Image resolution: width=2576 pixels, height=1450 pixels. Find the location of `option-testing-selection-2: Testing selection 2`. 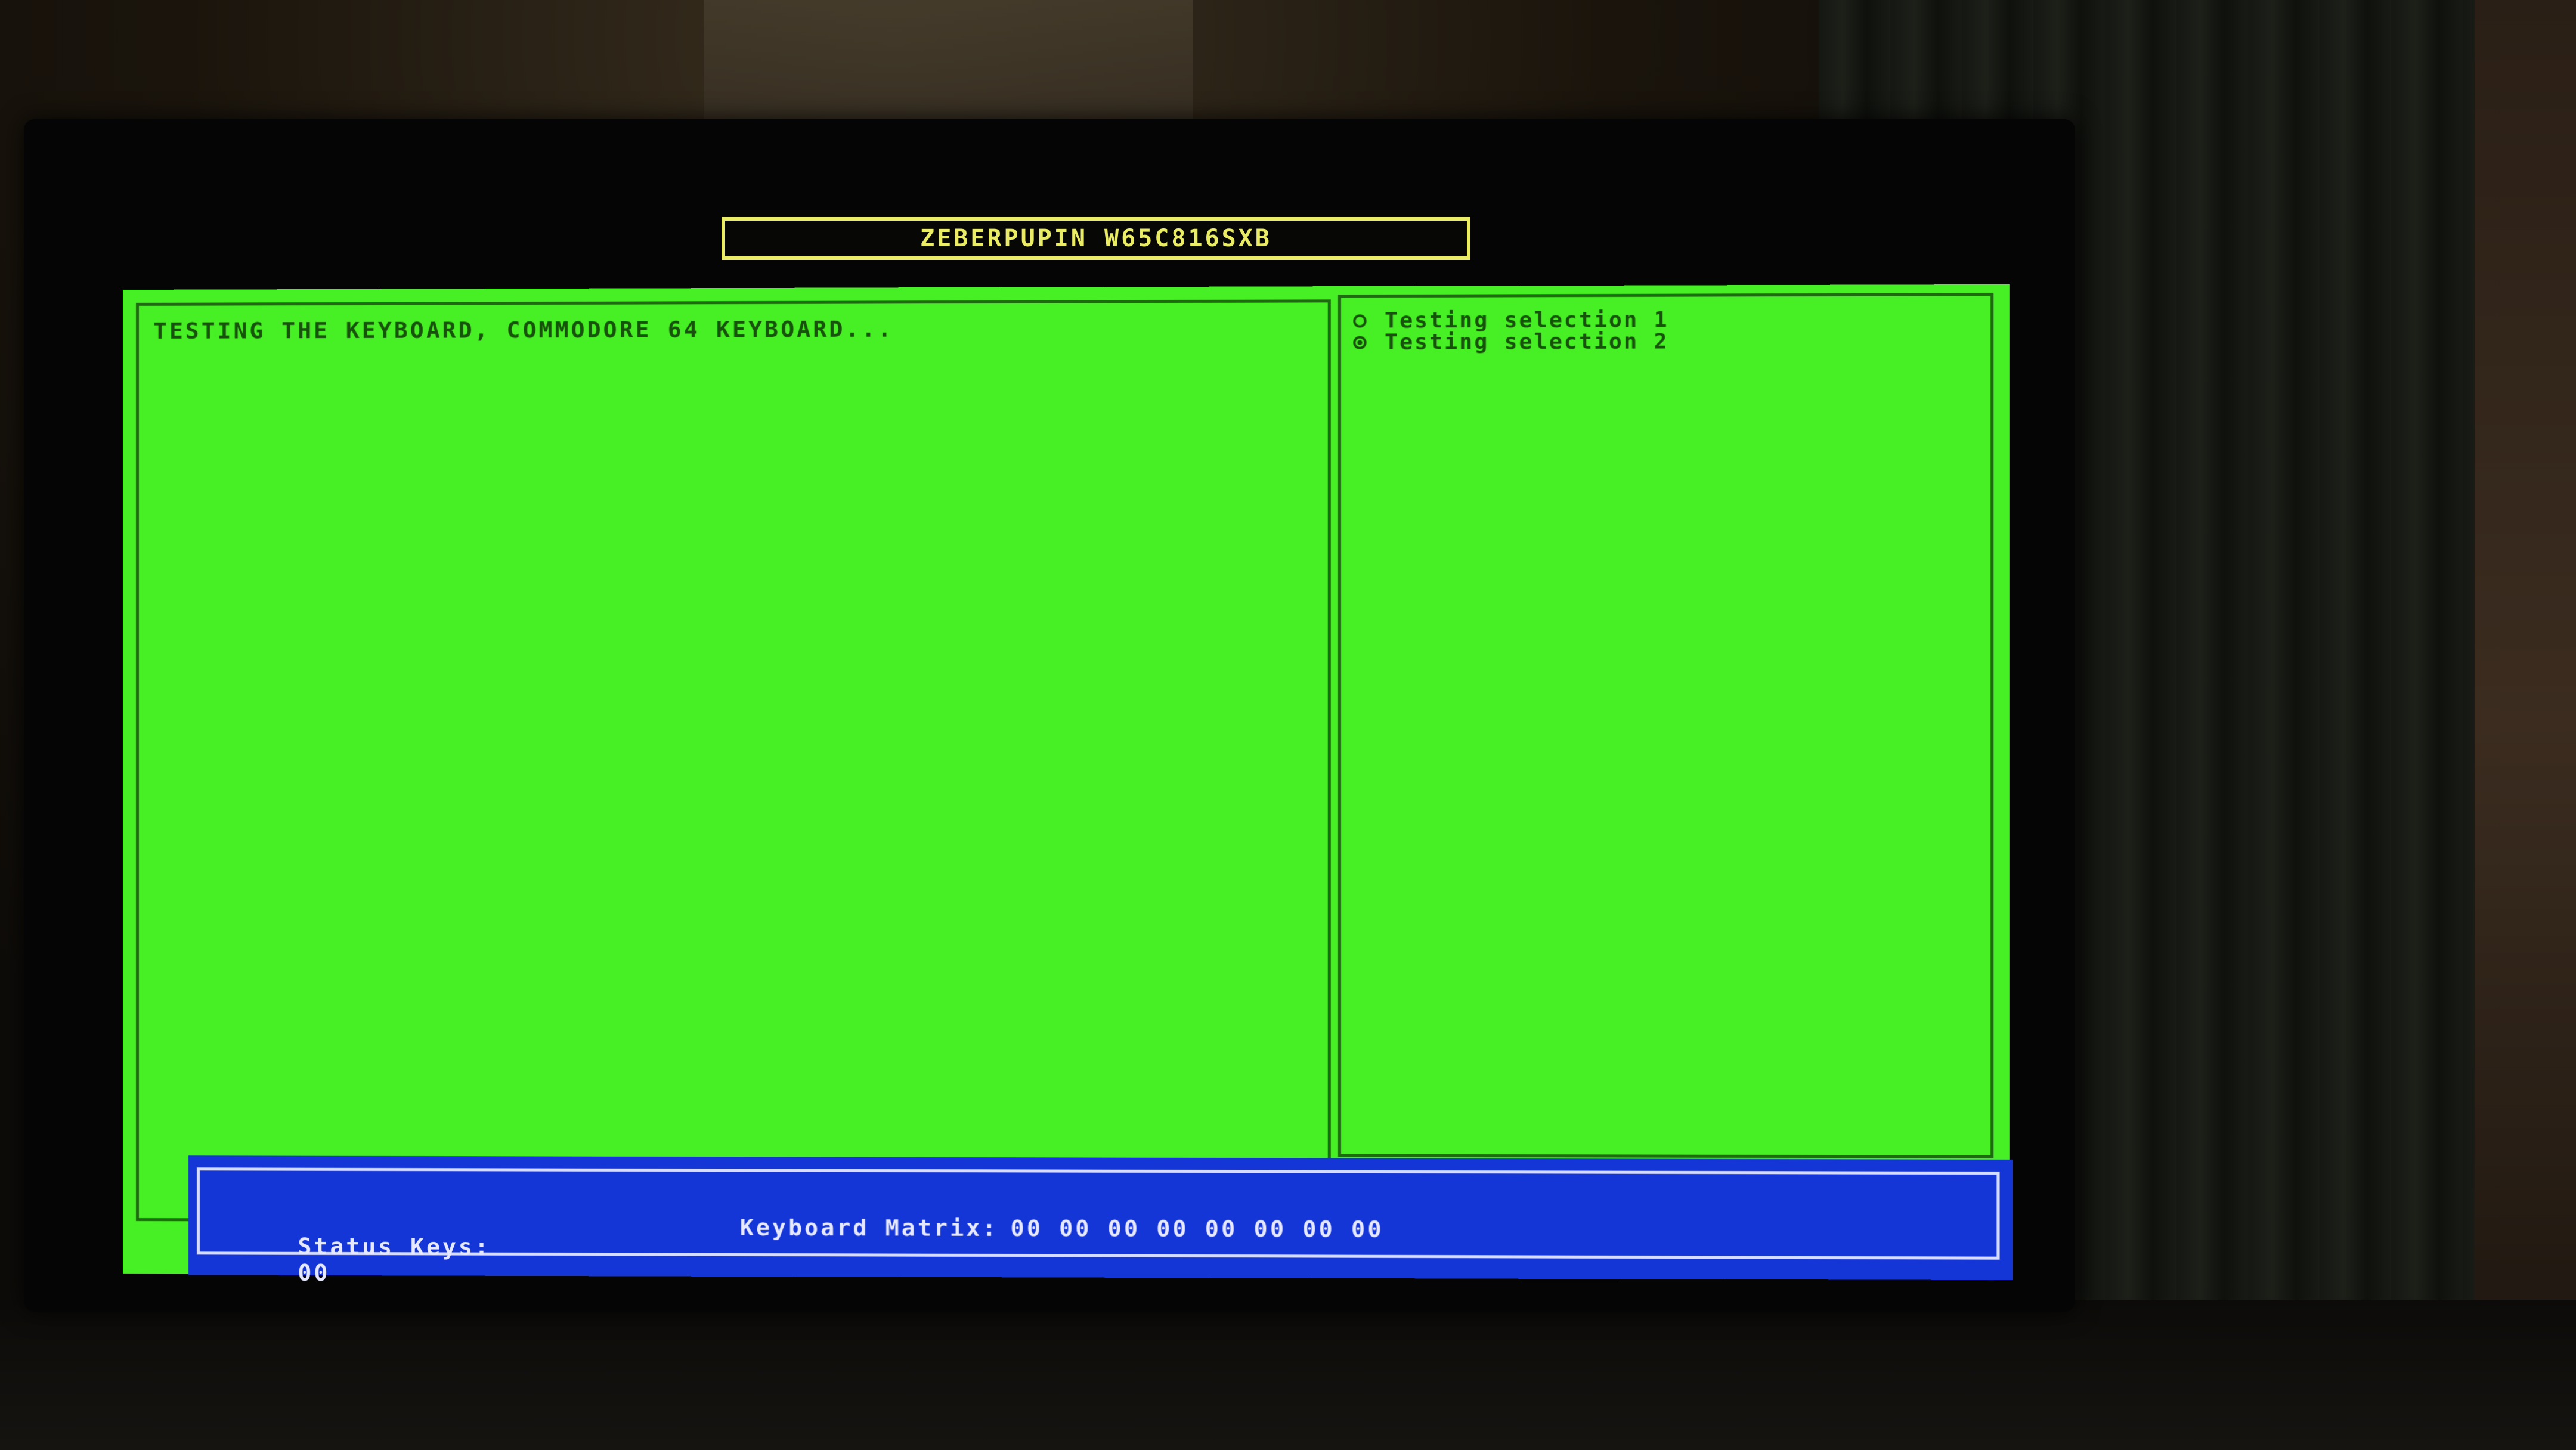

option-testing-selection-2: Testing selection 2 is located at coordinates (1511, 342).